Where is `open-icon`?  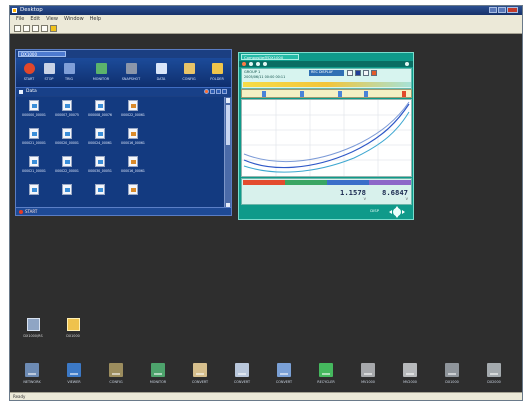
open-icon is located at coordinates (26, 28).